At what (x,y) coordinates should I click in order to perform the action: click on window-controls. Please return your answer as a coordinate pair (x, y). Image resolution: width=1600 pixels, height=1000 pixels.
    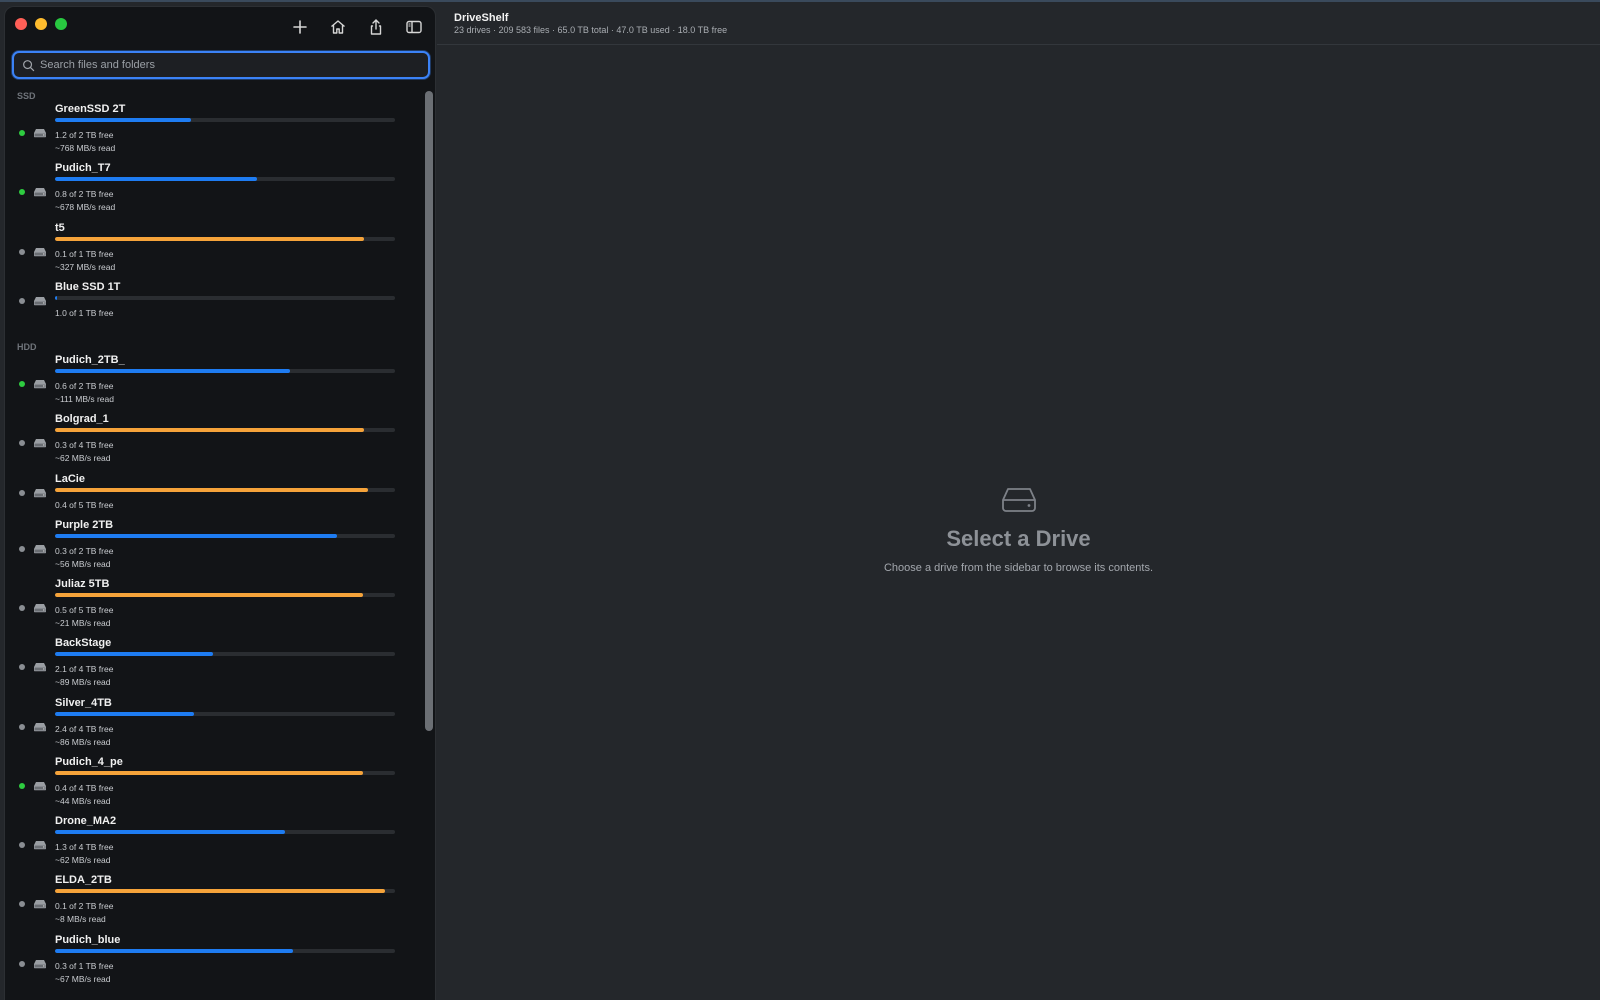
    Looking at the image, I should click on (41, 24).